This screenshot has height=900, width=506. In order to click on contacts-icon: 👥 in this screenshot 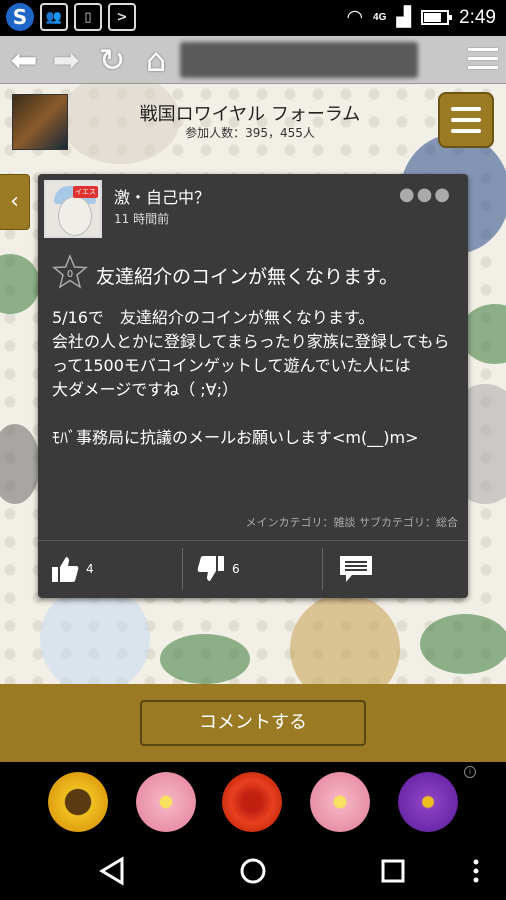, I will do `click(54, 17)`.